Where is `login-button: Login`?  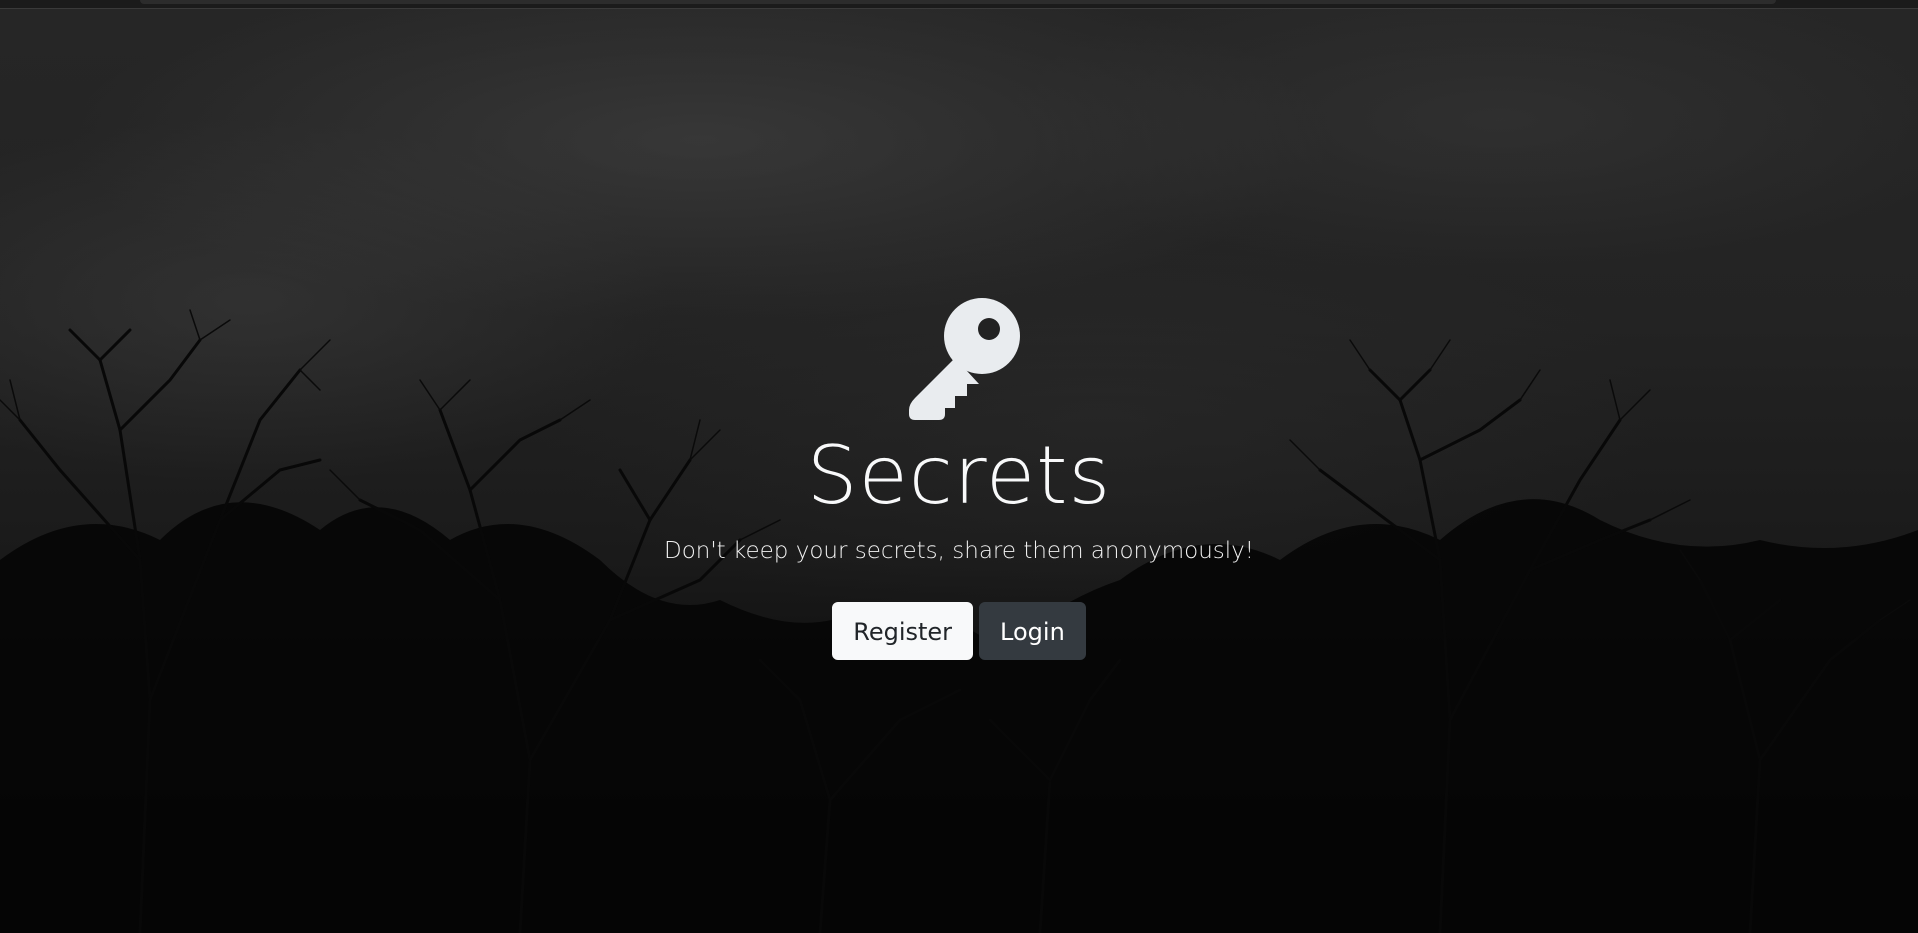 login-button: Login is located at coordinates (1032, 631).